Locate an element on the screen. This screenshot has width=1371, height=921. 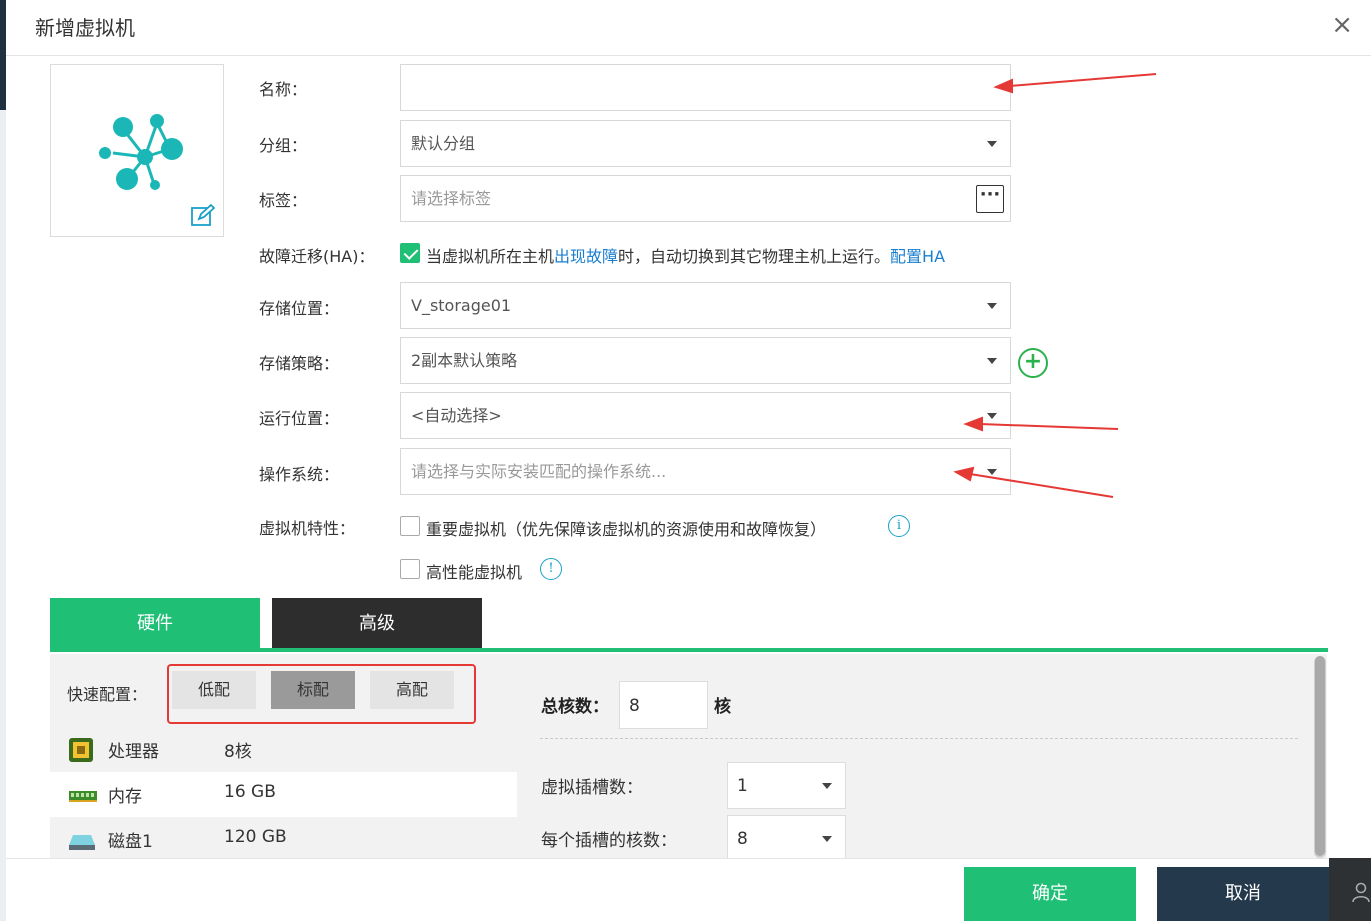
hardware-row-disk: 磁盘1 120 GB is located at coordinates (283, 839).